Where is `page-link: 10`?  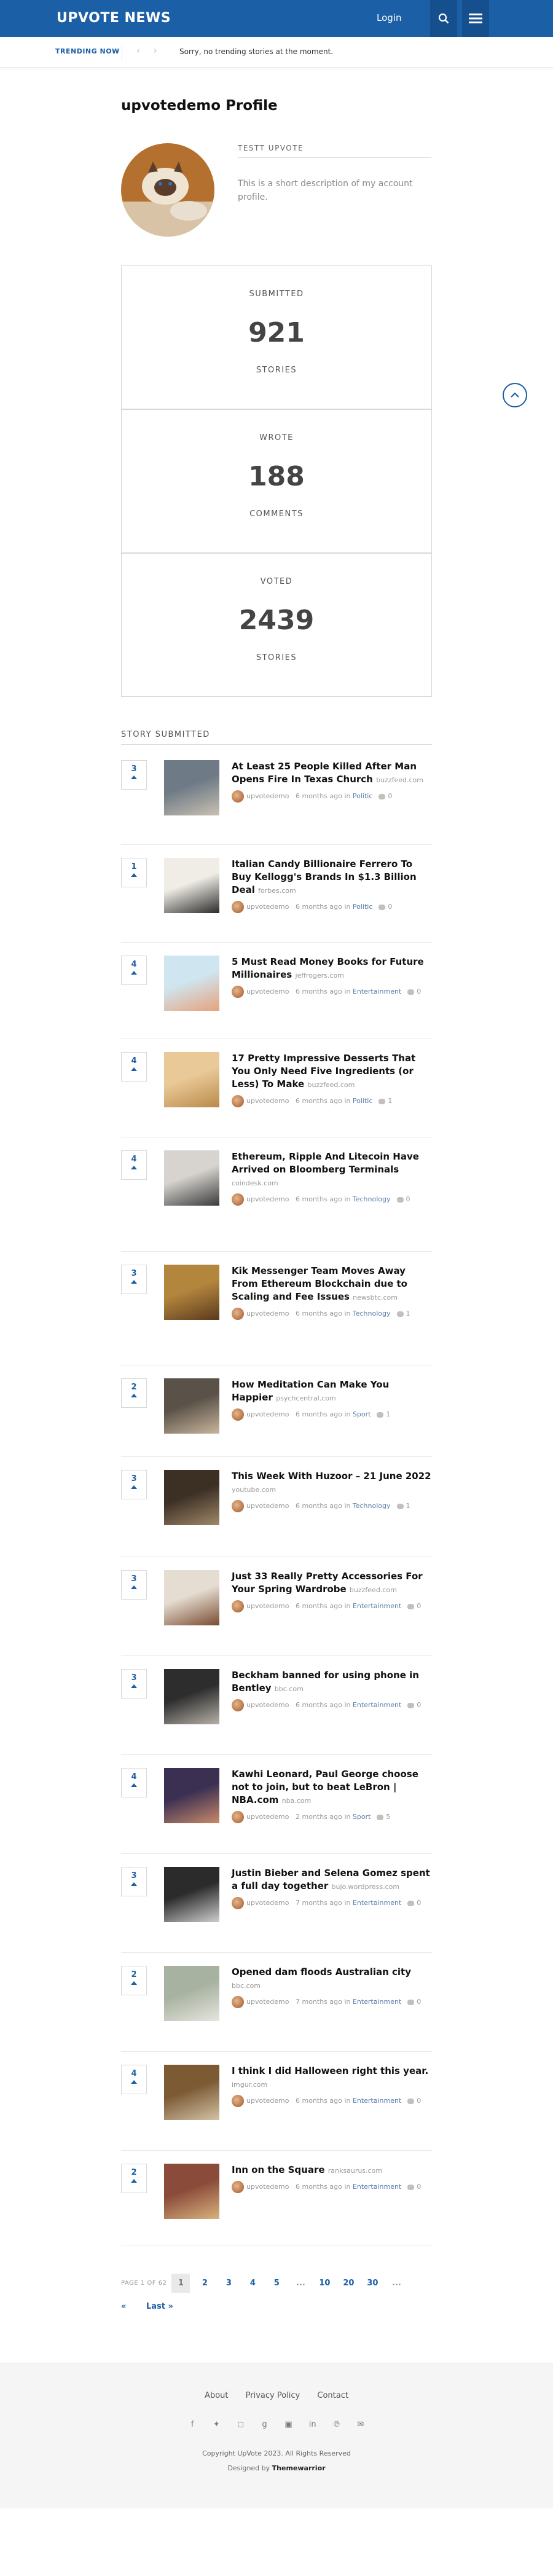
page-link: 10 is located at coordinates (324, 2283).